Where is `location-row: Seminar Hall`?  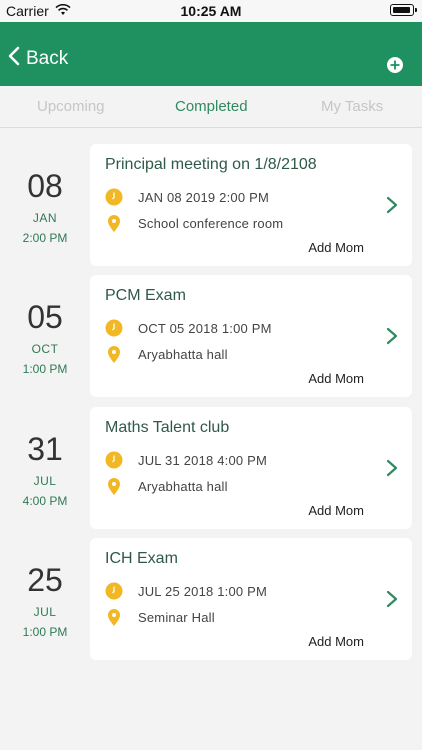
location-row: Seminar Hall is located at coordinates (160, 617).